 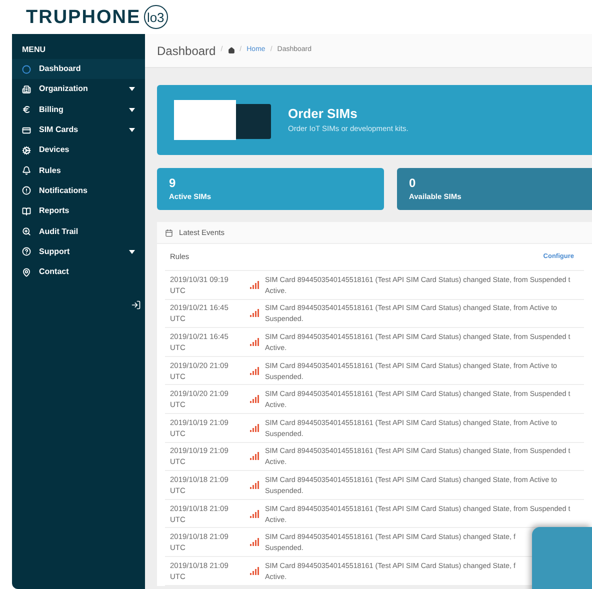 What do you see at coordinates (78, 272) in the screenshot?
I see `sidebar-item: Contact` at bounding box center [78, 272].